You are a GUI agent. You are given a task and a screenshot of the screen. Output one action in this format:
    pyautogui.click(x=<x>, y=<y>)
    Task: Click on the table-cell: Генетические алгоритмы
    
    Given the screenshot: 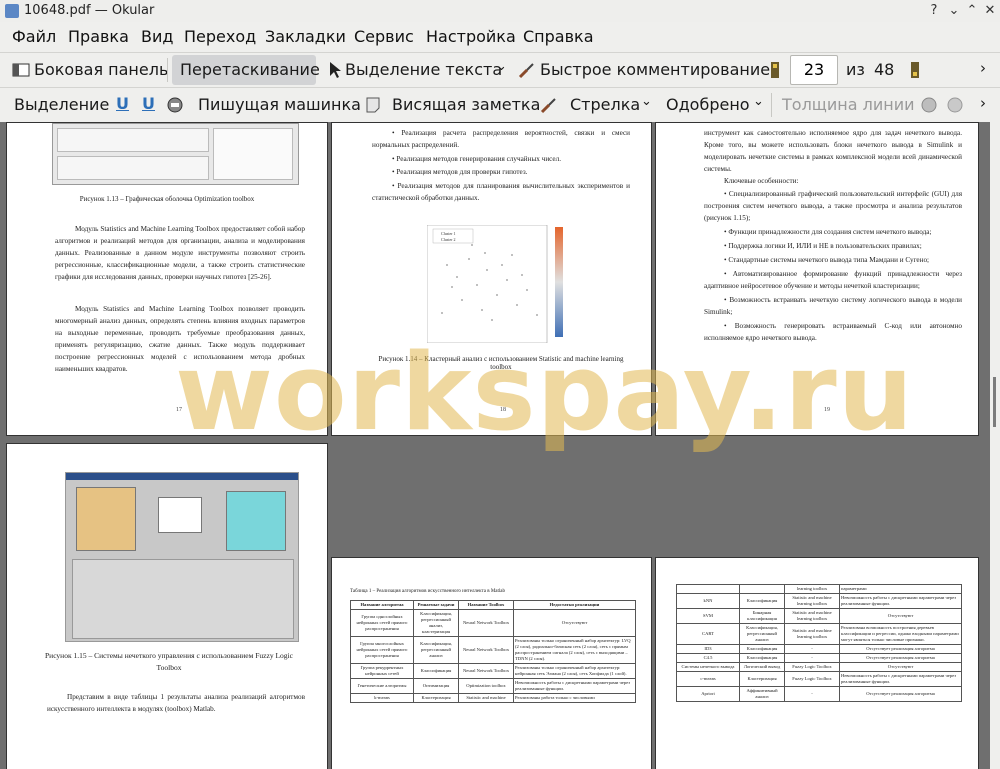 What is the action you would take?
    pyautogui.click(x=382, y=686)
    